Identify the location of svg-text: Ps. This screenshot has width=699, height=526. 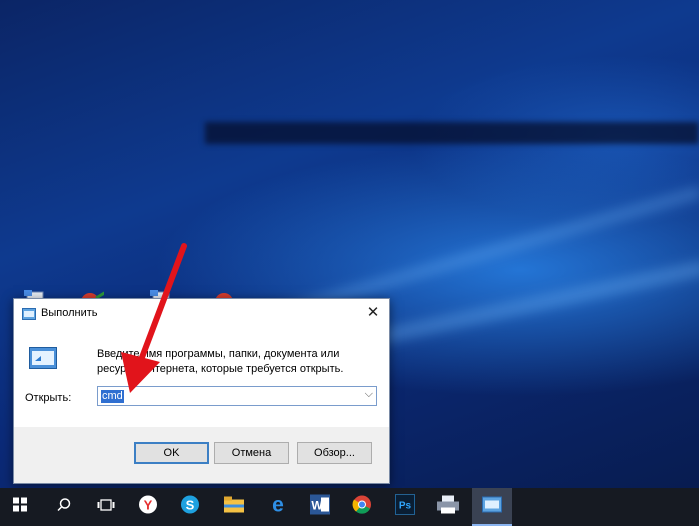
(405, 506).